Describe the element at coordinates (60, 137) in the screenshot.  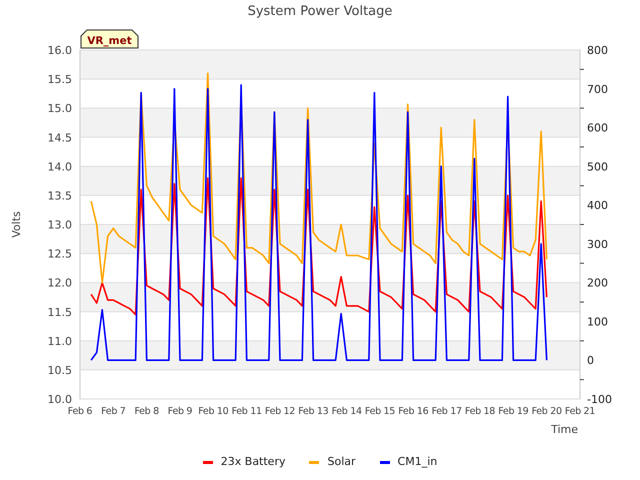
I see `y-tick-label: 14.5` at that location.